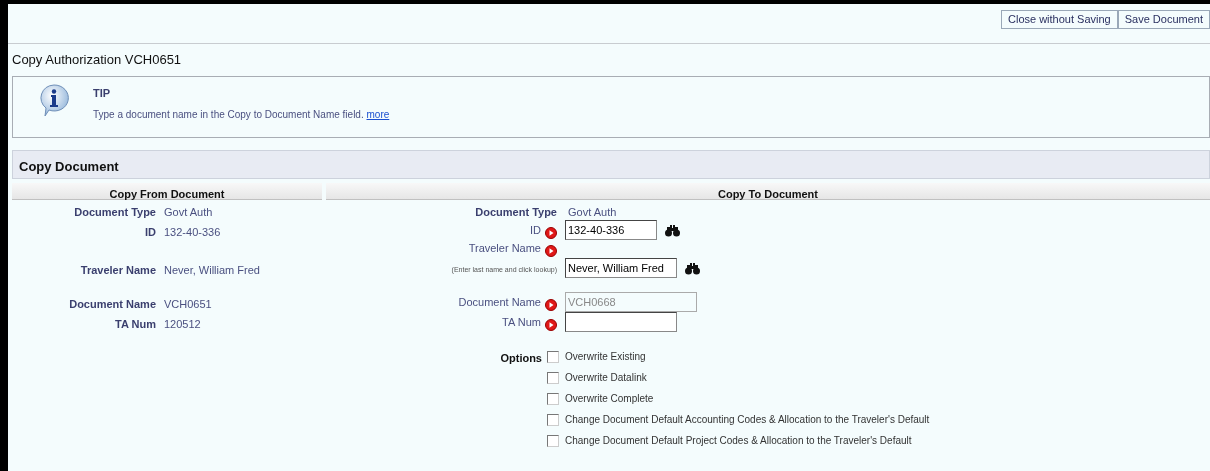 The width and height of the screenshot is (1210, 471). I want to click on more-link: more, so click(378, 114).